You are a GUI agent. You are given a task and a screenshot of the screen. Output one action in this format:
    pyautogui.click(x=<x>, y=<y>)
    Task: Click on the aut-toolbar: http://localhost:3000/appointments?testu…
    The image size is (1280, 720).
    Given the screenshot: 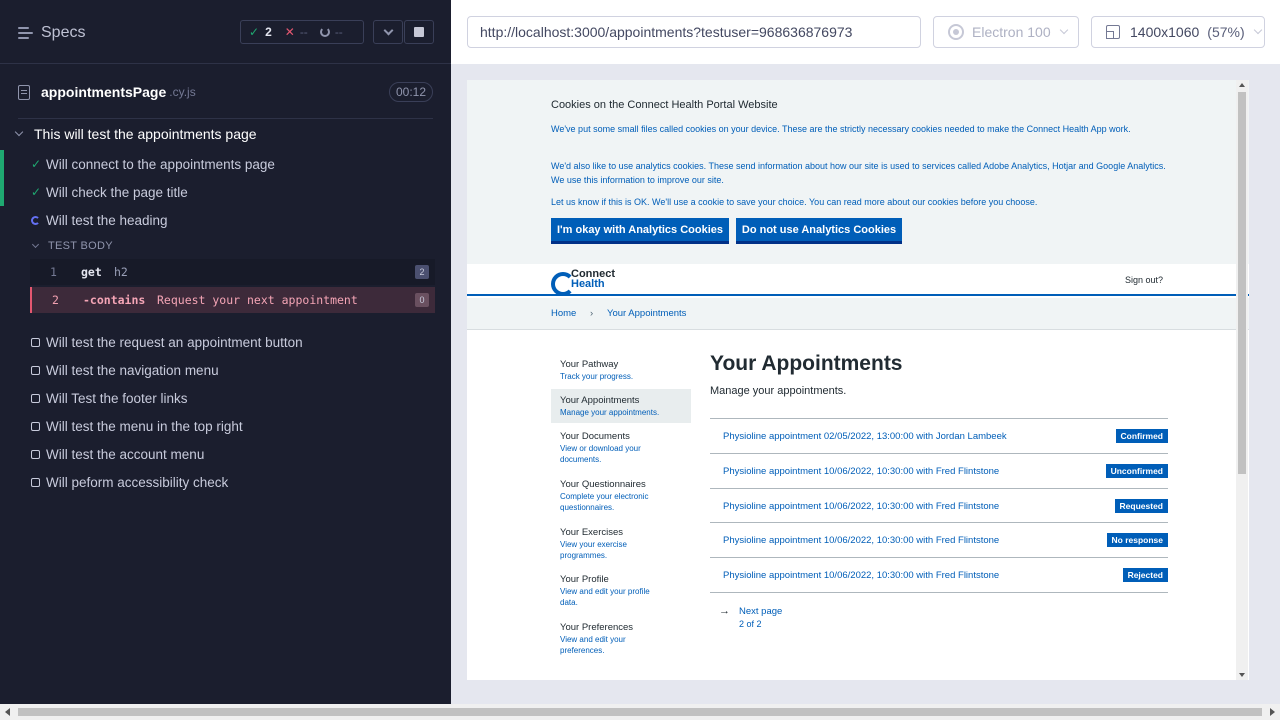 What is the action you would take?
    pyautogui.click(x=865, y=32)
    